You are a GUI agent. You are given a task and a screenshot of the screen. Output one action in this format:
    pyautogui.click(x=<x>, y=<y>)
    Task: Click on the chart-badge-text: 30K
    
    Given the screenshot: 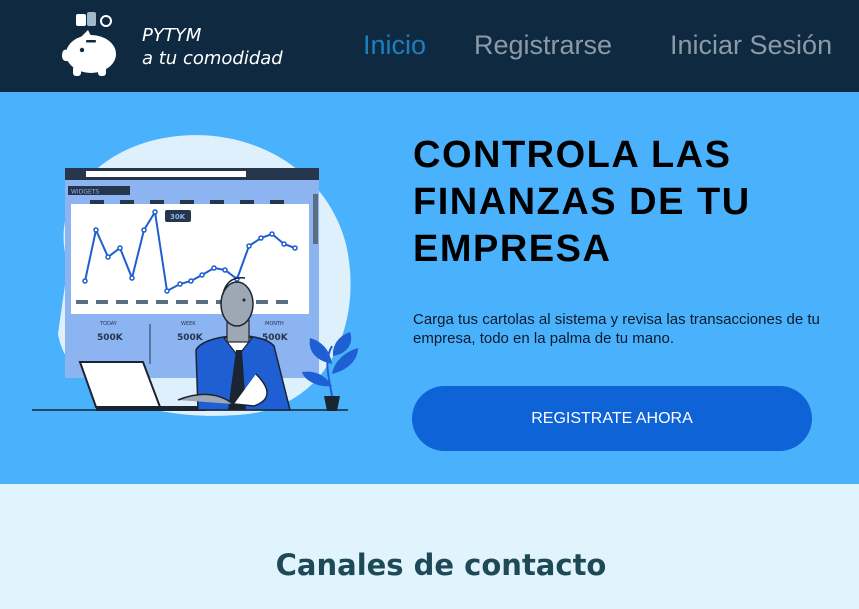 What is the action you would take?
    pyautogui.click(x=178, y=217)
    